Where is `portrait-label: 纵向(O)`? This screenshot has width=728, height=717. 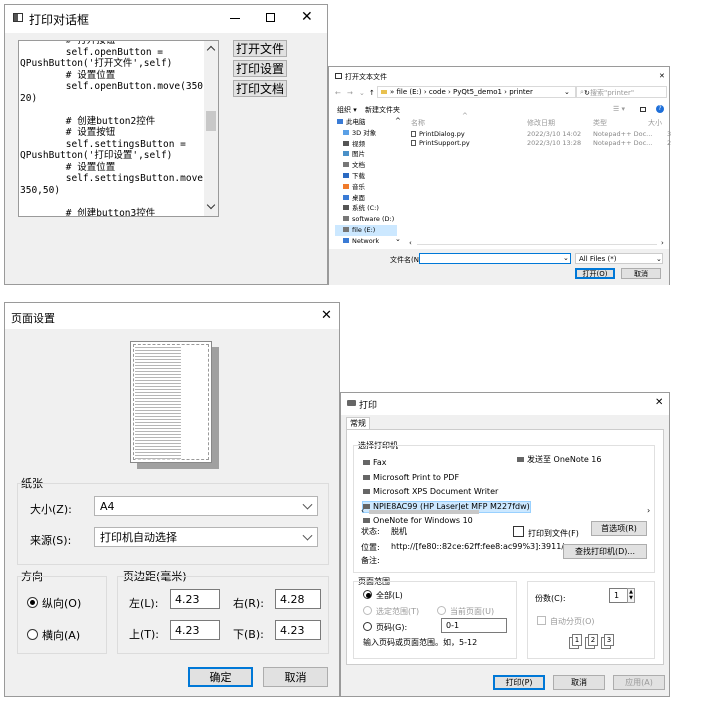
portrait-label: 纵向(O) is located at coordinates (62, 603).